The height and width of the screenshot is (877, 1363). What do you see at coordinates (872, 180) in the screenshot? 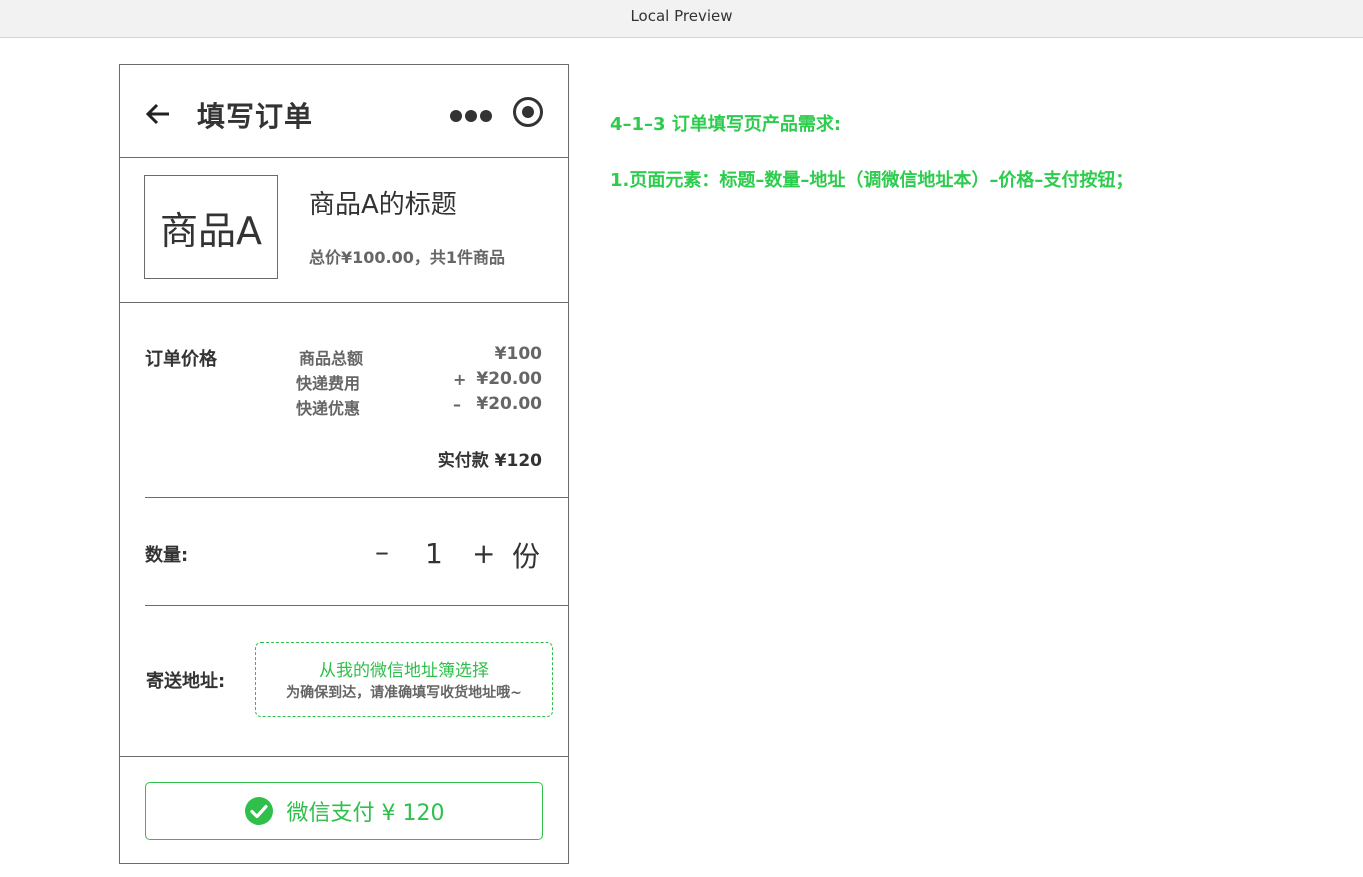
I see `notes-item: 1.页面元素：标题–数量–地址（调微信地址本）–价格–支付按钮；` at bounding box center [872, 180].